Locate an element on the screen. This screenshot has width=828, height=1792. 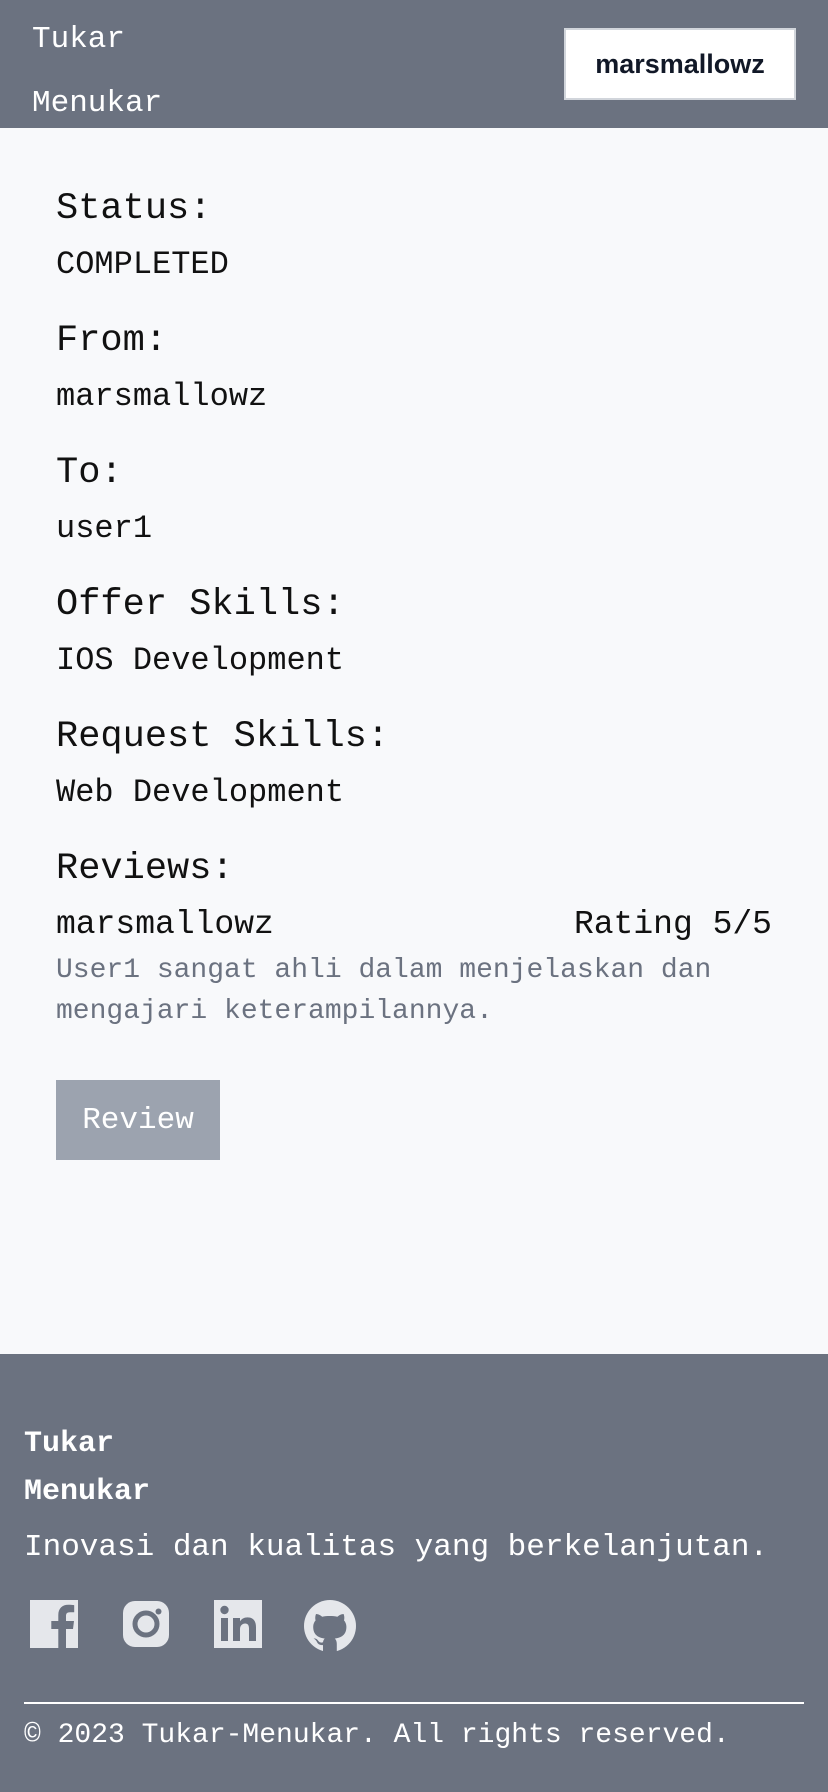
instagram-icon is located at coordinates (148, 1626).